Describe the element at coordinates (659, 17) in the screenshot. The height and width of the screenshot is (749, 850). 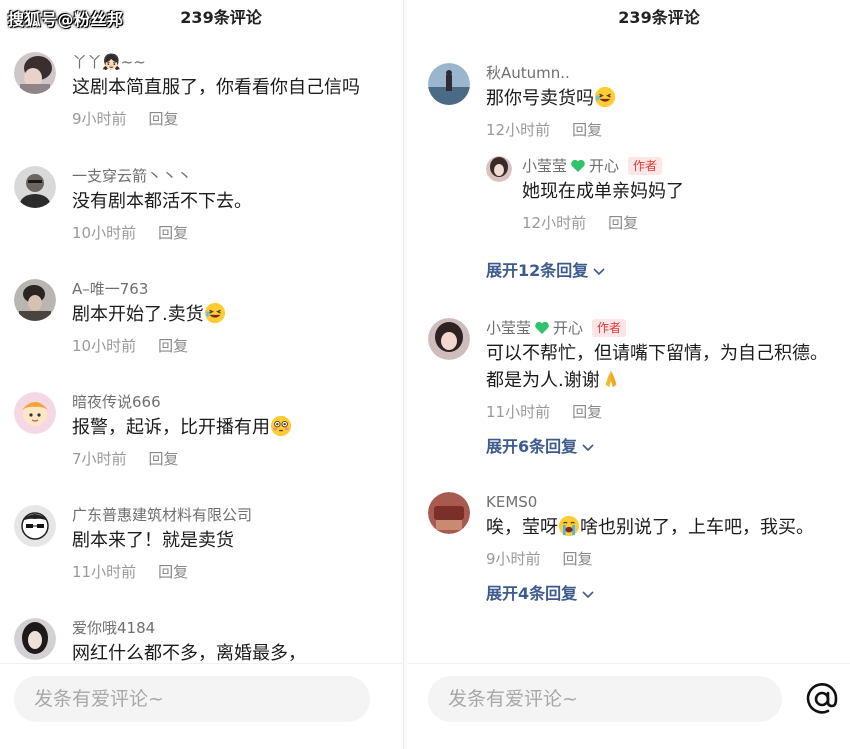
I see `comments-count-title: 239条评论` at that location.